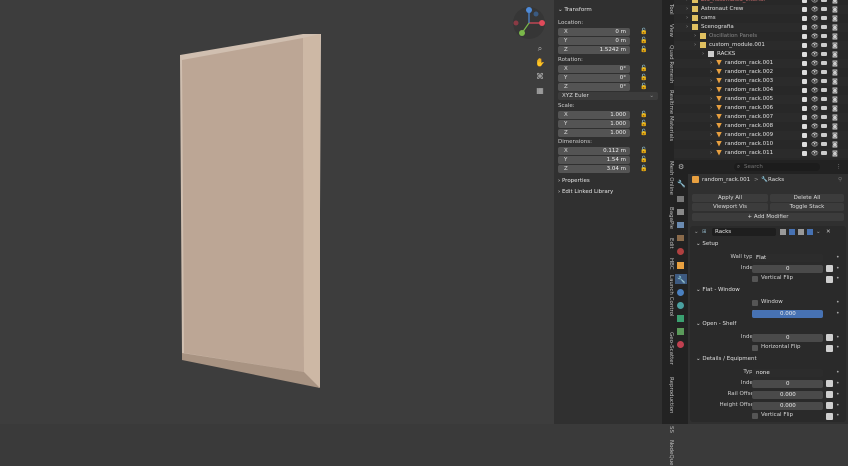 This screenshot has height=466, width=848. Describe the element at coordinates (761, 45) in the screenshot. I see `outliner-row: › custom_module.001 👁 ◙` at that location.